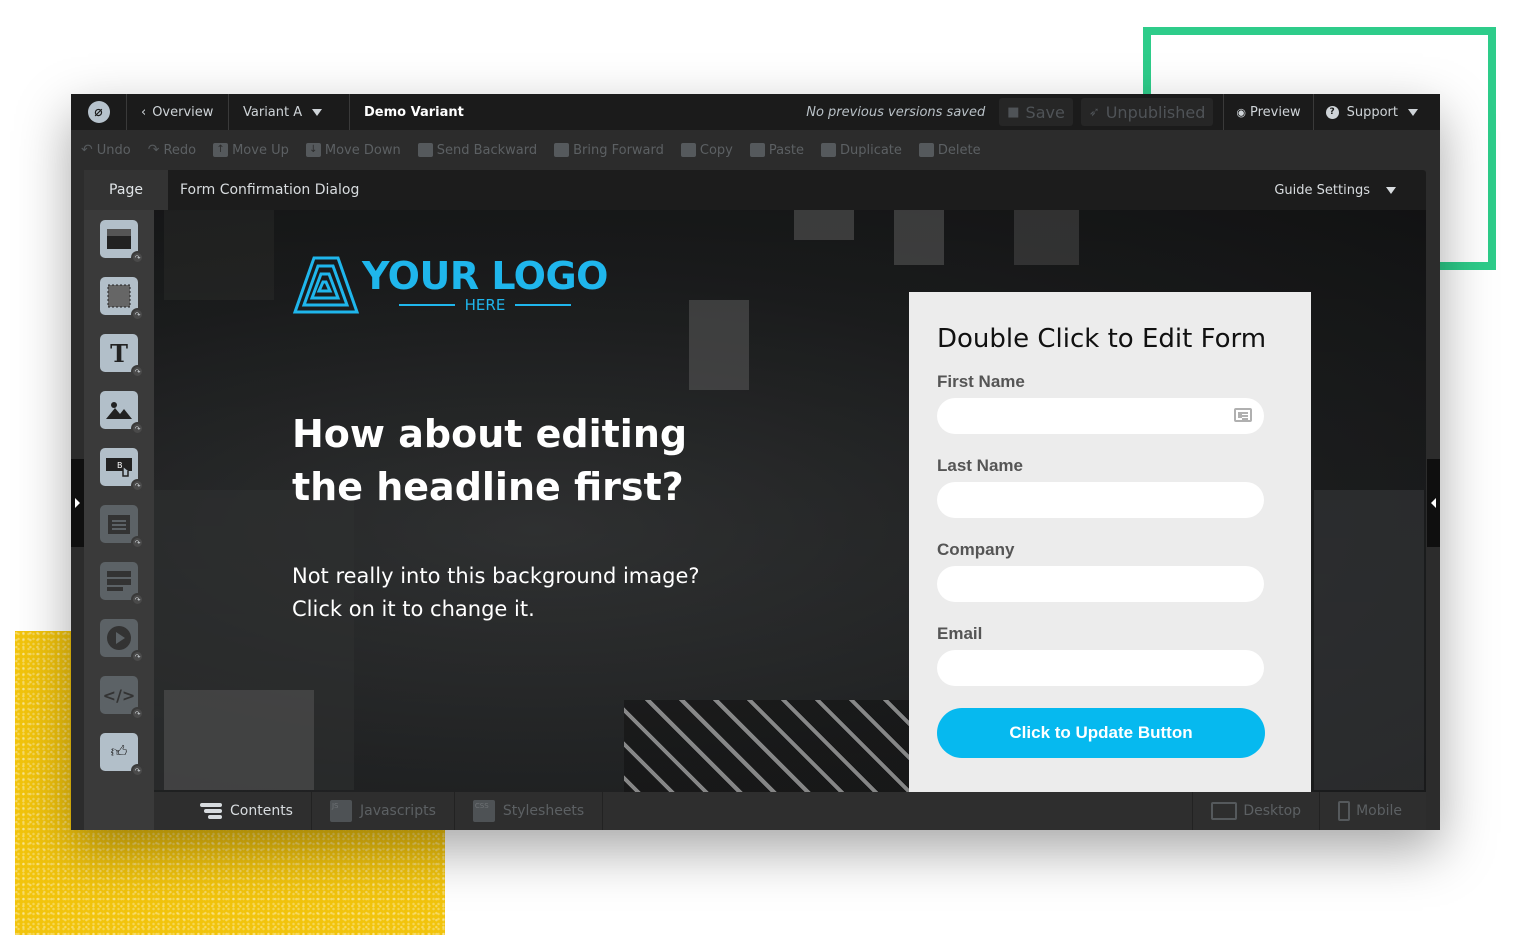 The height and width of the screenshot is (935, 1532). I want to click on move-up-button: ↑ Move Up, so click(251, 150).